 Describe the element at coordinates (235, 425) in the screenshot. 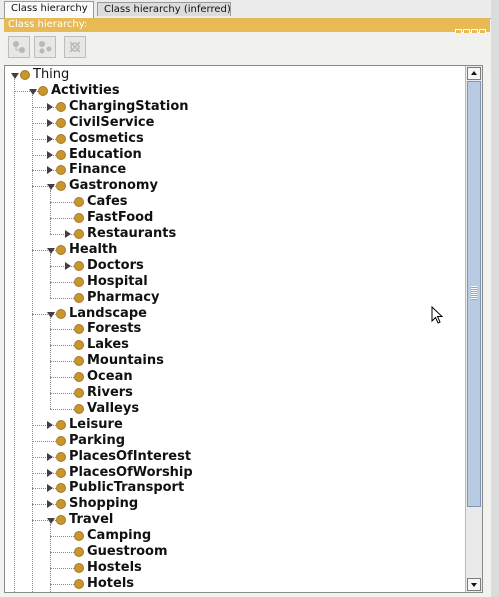

I see `class-node-leisure: Leisure` at that location.